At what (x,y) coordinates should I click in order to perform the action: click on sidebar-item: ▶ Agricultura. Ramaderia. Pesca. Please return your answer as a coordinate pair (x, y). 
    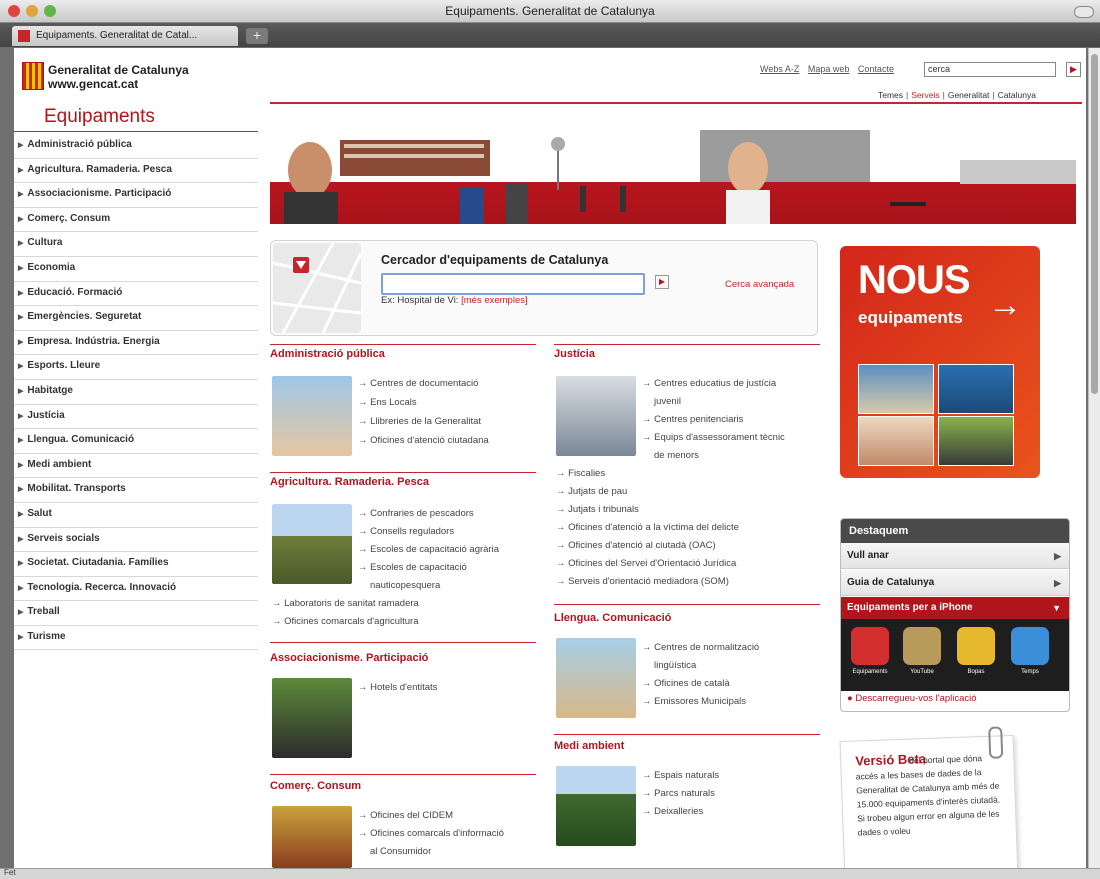
    Looking at the image, I should click on (136, 171).